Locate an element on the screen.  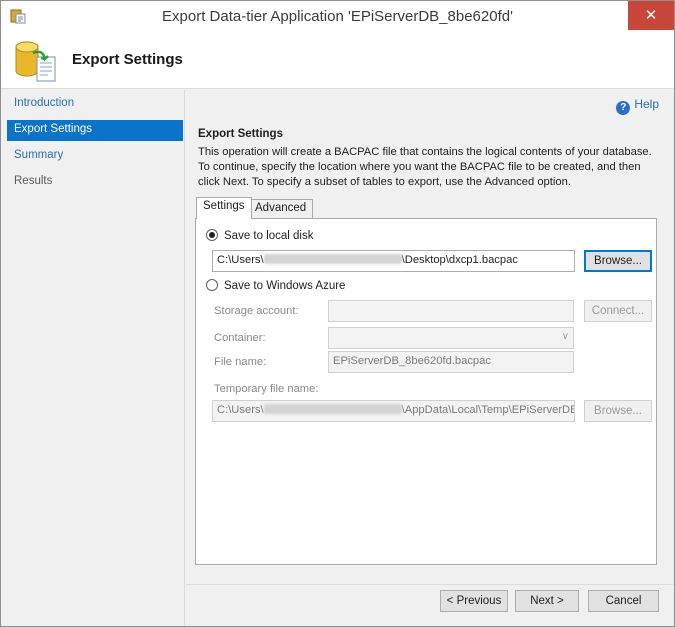
sidebar-item-introduction: Introduction is located at coordinates (95, 104).